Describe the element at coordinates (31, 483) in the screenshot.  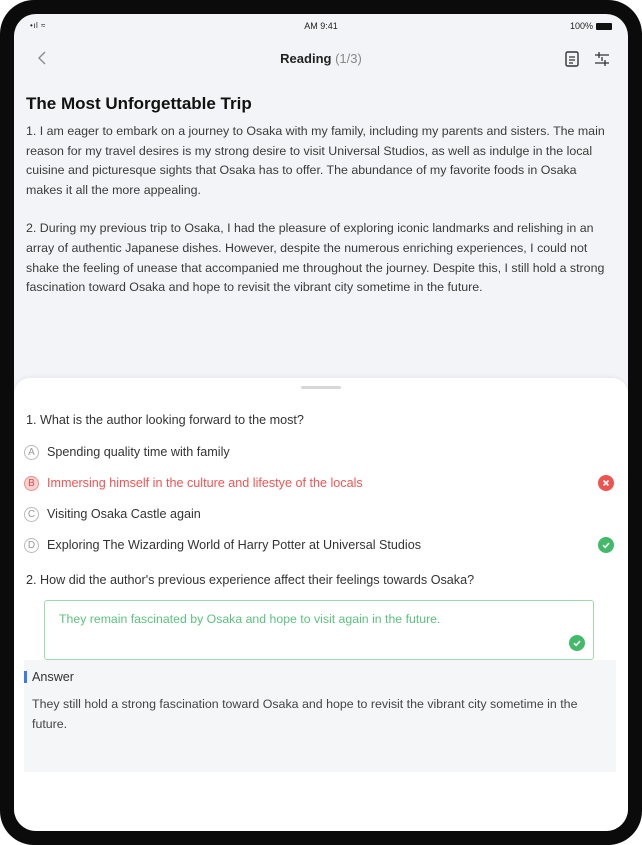
I see `option-letter: B` at that location.